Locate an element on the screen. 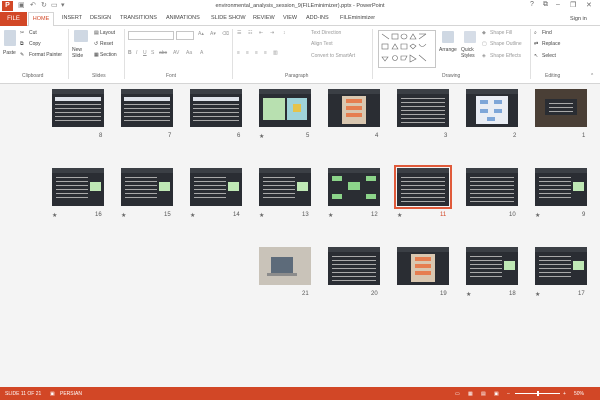  copy-button: Copy is located at coordinates (35, 44).